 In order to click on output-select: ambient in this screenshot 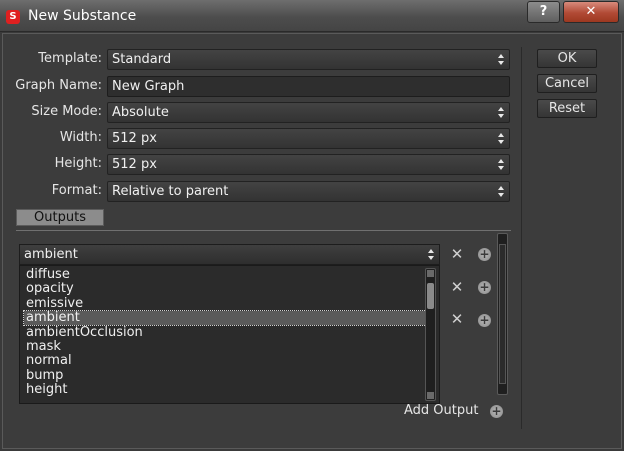, I will do `click(229, 254)`.